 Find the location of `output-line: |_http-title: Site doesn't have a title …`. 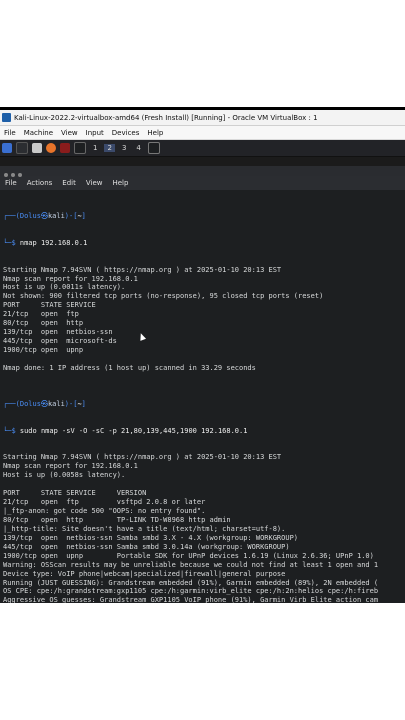

output-line: |_http-title: Site doesn't have a title … is located at coordinates (144, 528).